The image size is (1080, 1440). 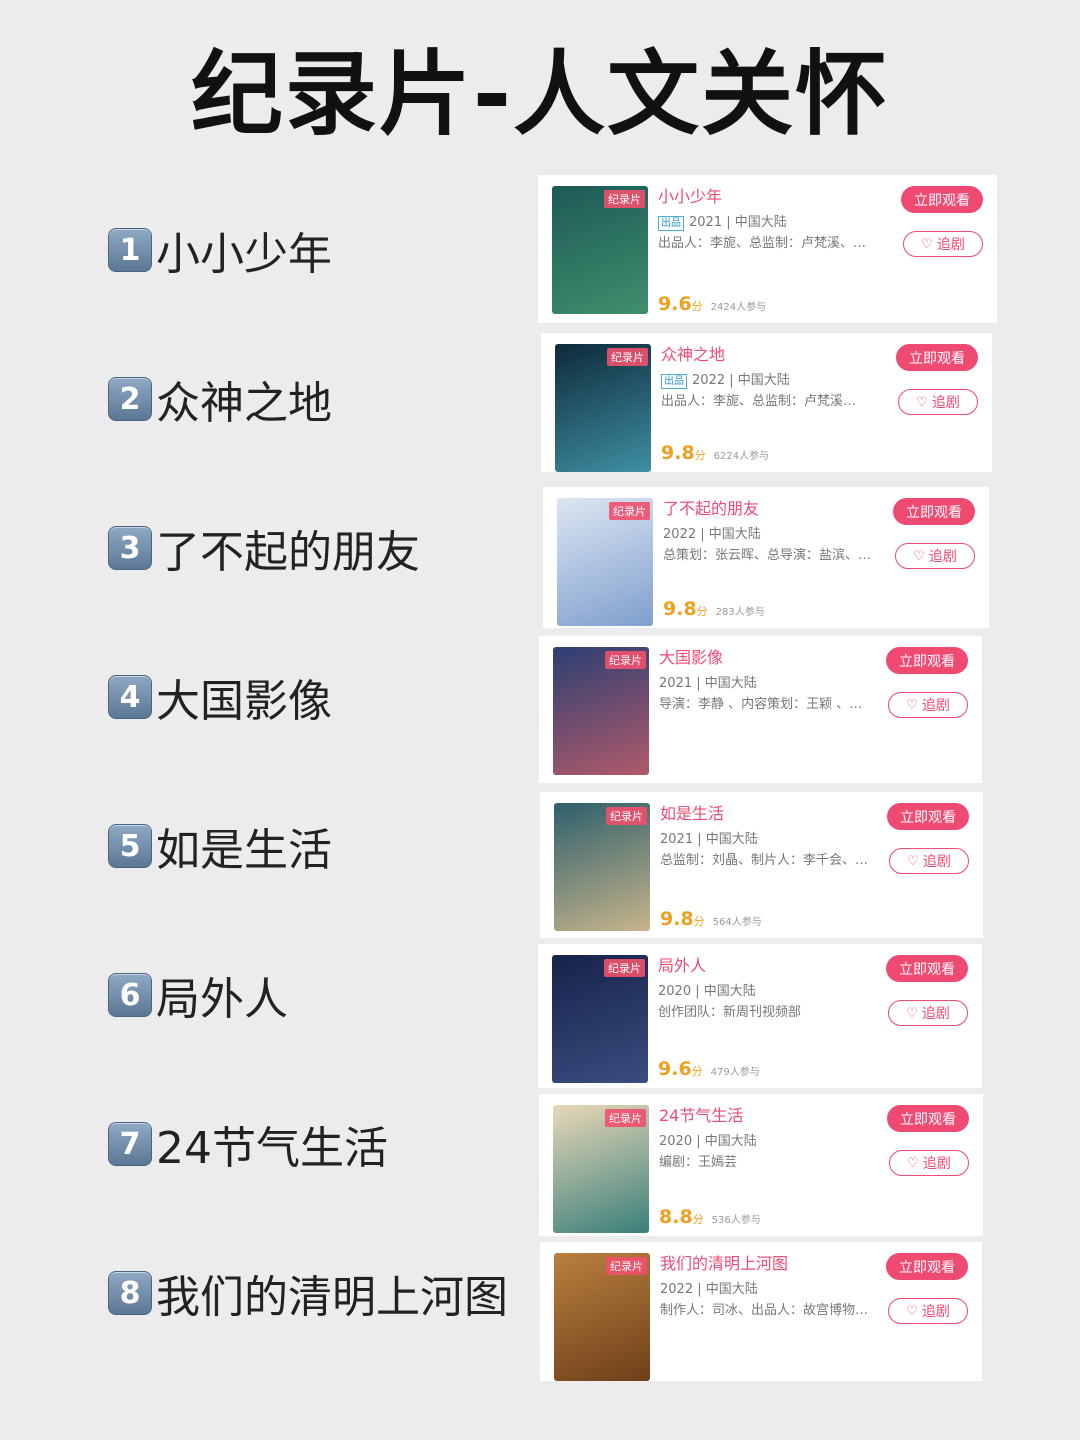 What do you see at coordinates (244, 403) in the screenshot?
I see `list-item-title: 众神之地` at bounding box center [244, 403].